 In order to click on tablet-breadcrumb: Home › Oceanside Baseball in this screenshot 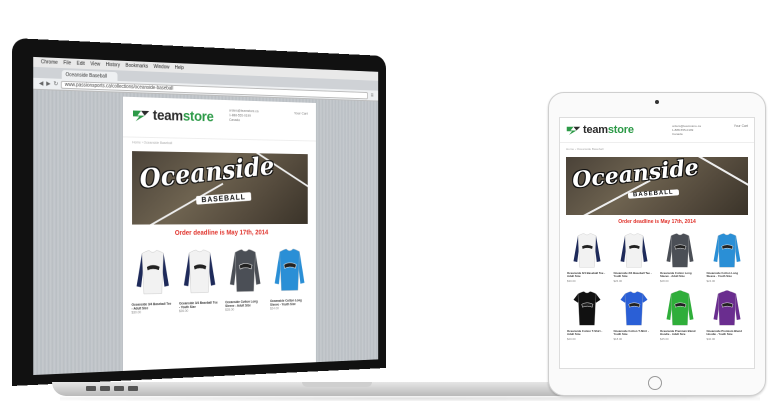, I will do `click(657, 147)`.